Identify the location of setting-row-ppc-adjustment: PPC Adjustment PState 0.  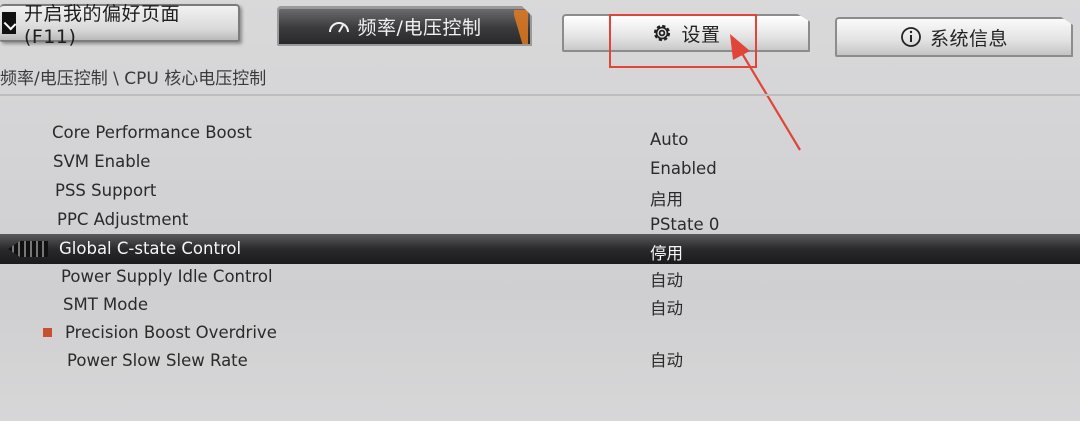
(540, 219).